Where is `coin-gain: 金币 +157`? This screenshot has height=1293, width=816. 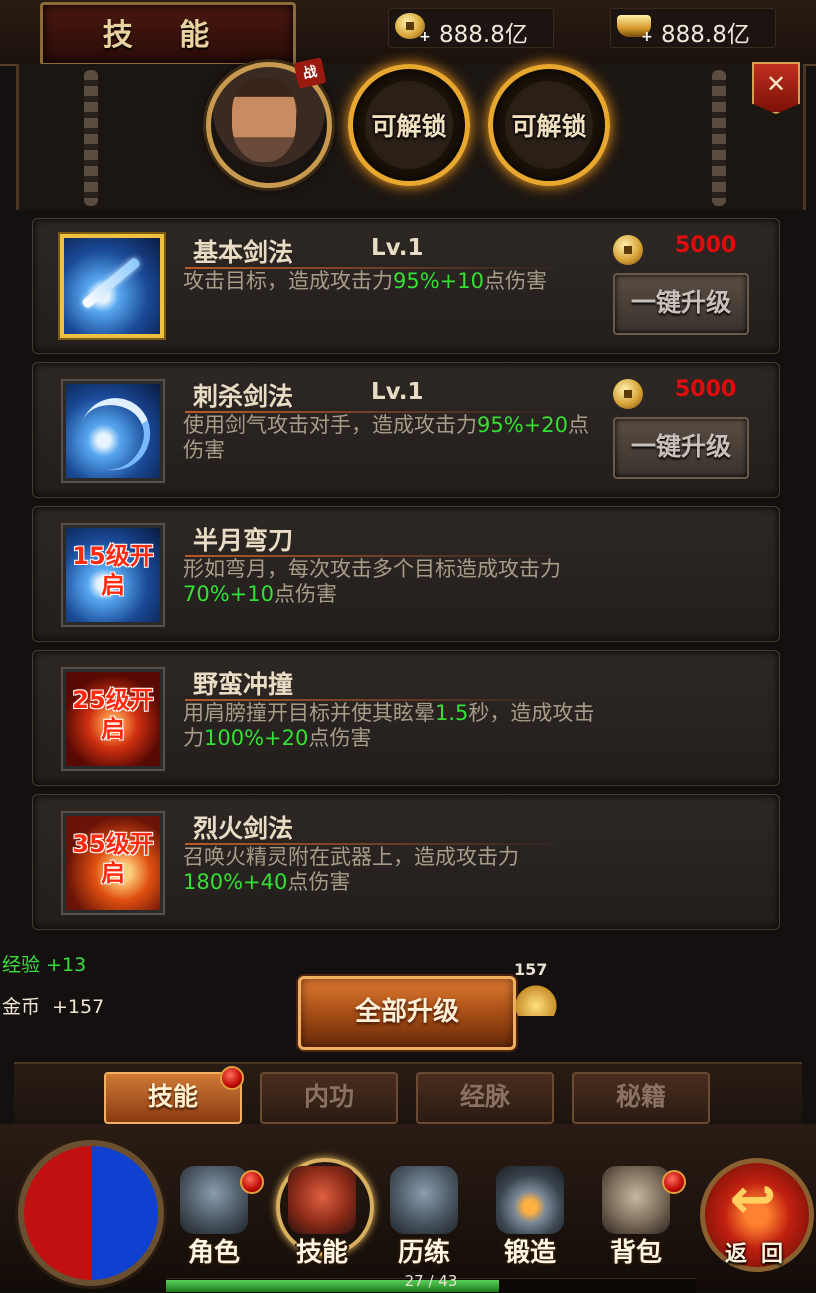 coin-gain: 金币 +157 is located at coordinates (53, 1007).